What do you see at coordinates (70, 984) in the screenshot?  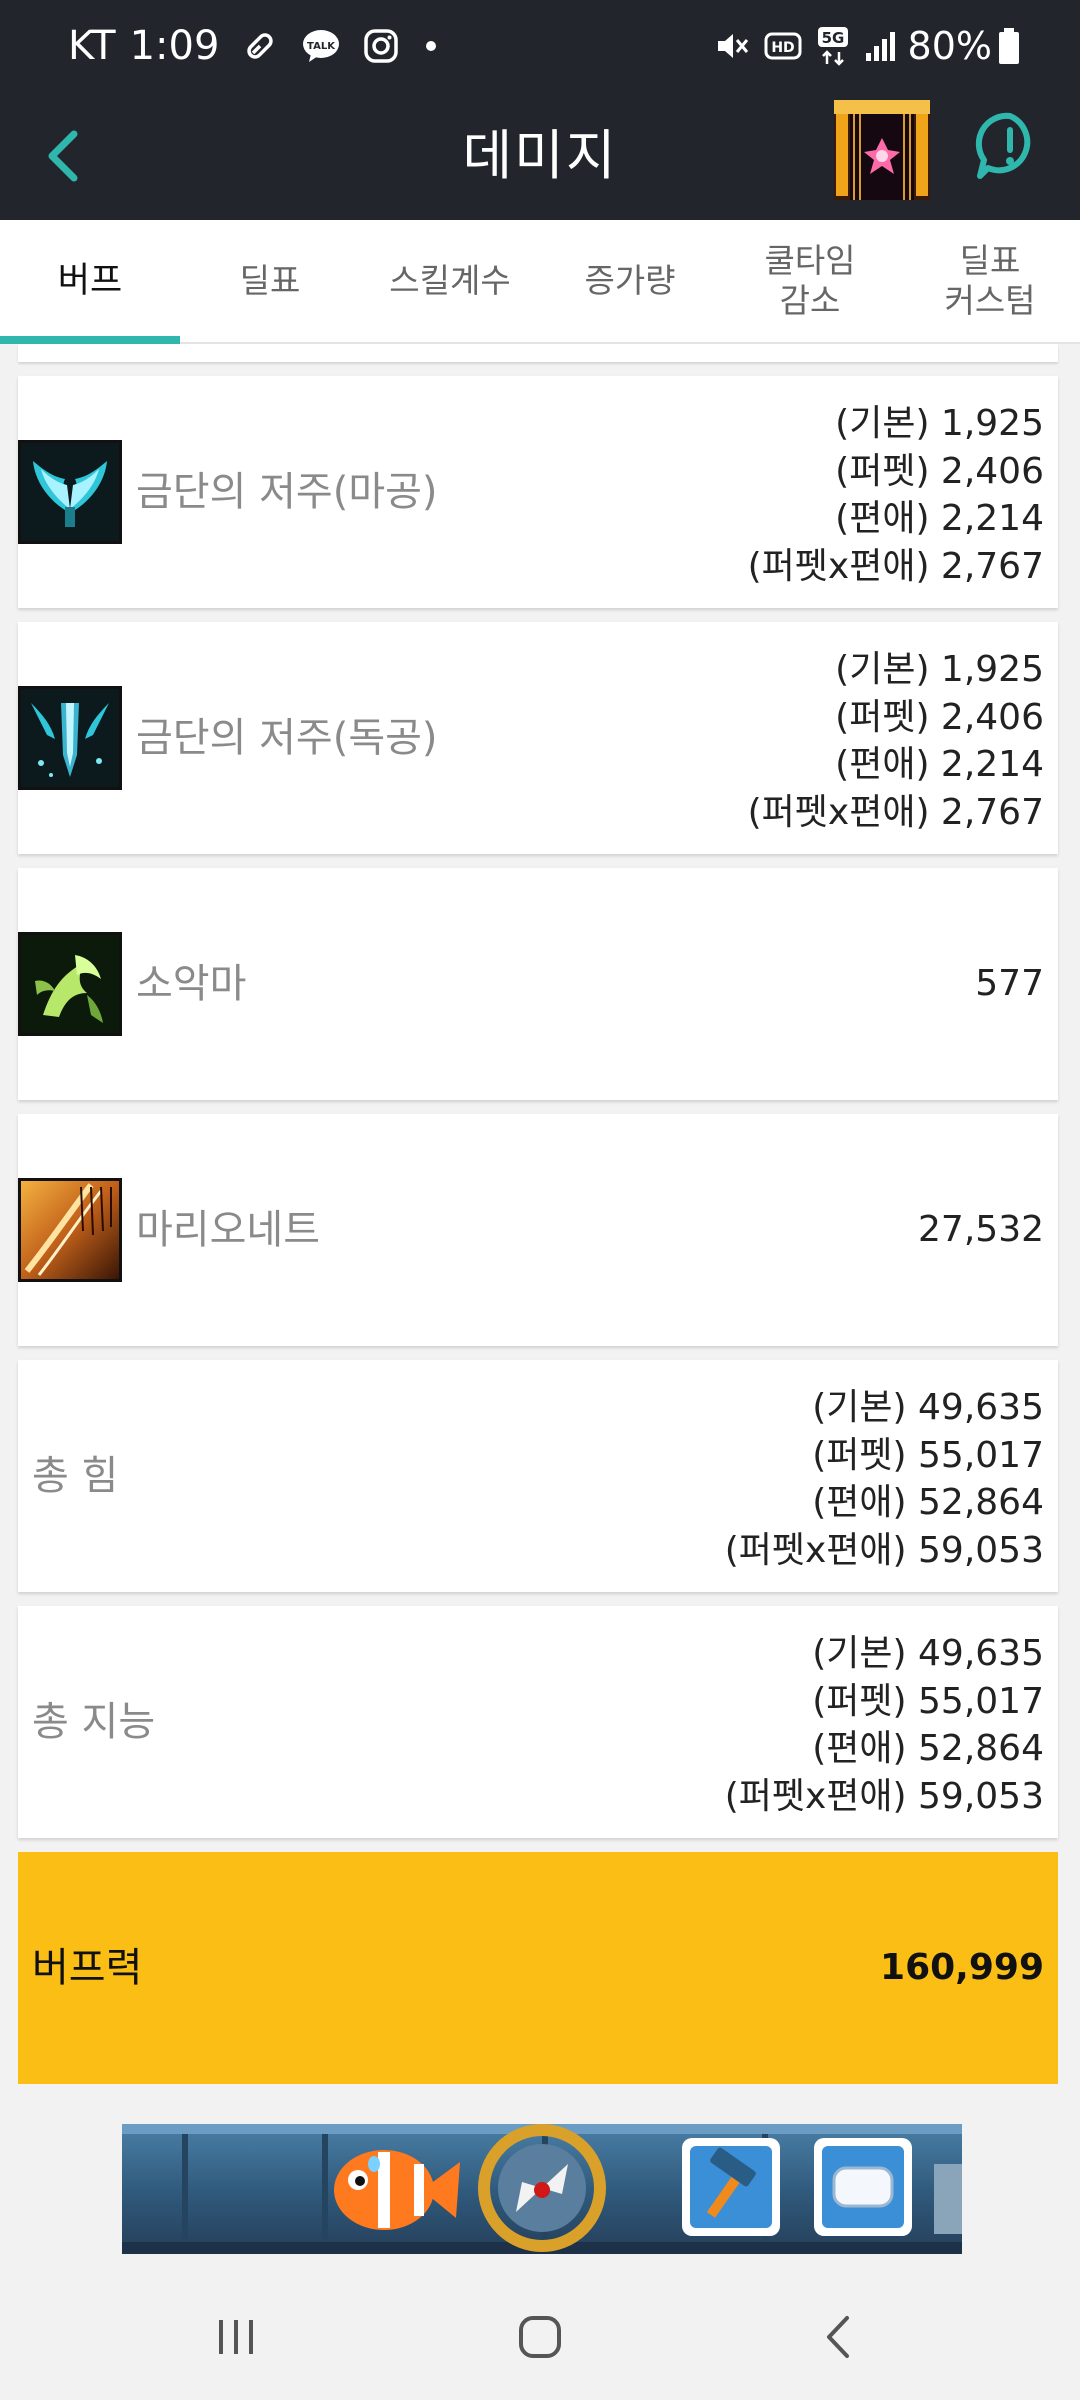 I see `imp-skill-icon` at bounding box center [70, 984].